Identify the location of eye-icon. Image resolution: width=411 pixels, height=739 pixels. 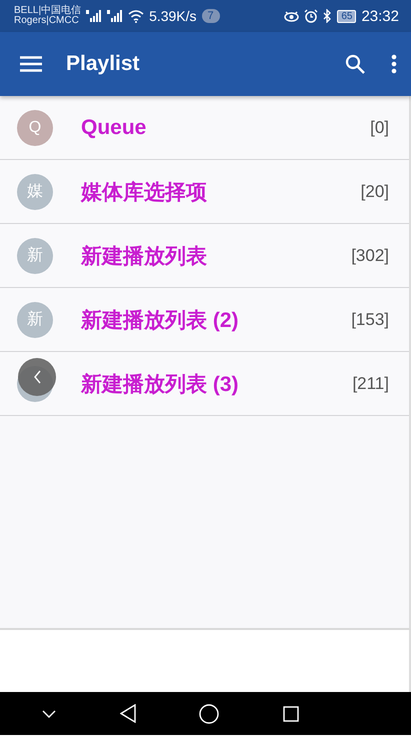
(292, 16).